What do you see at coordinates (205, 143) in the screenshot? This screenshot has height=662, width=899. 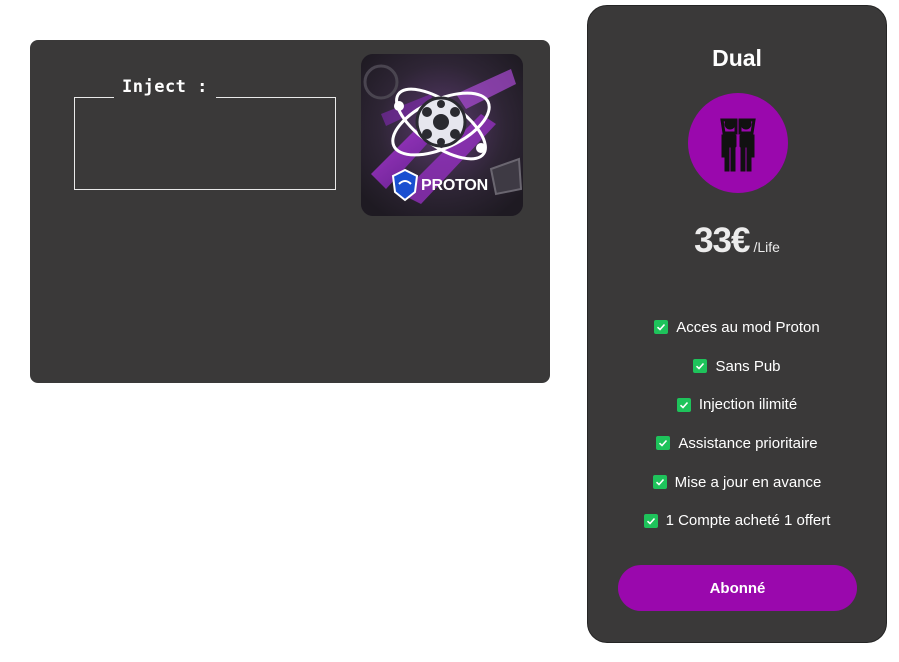 I see `inject-box` at bounding box center [205, 143].